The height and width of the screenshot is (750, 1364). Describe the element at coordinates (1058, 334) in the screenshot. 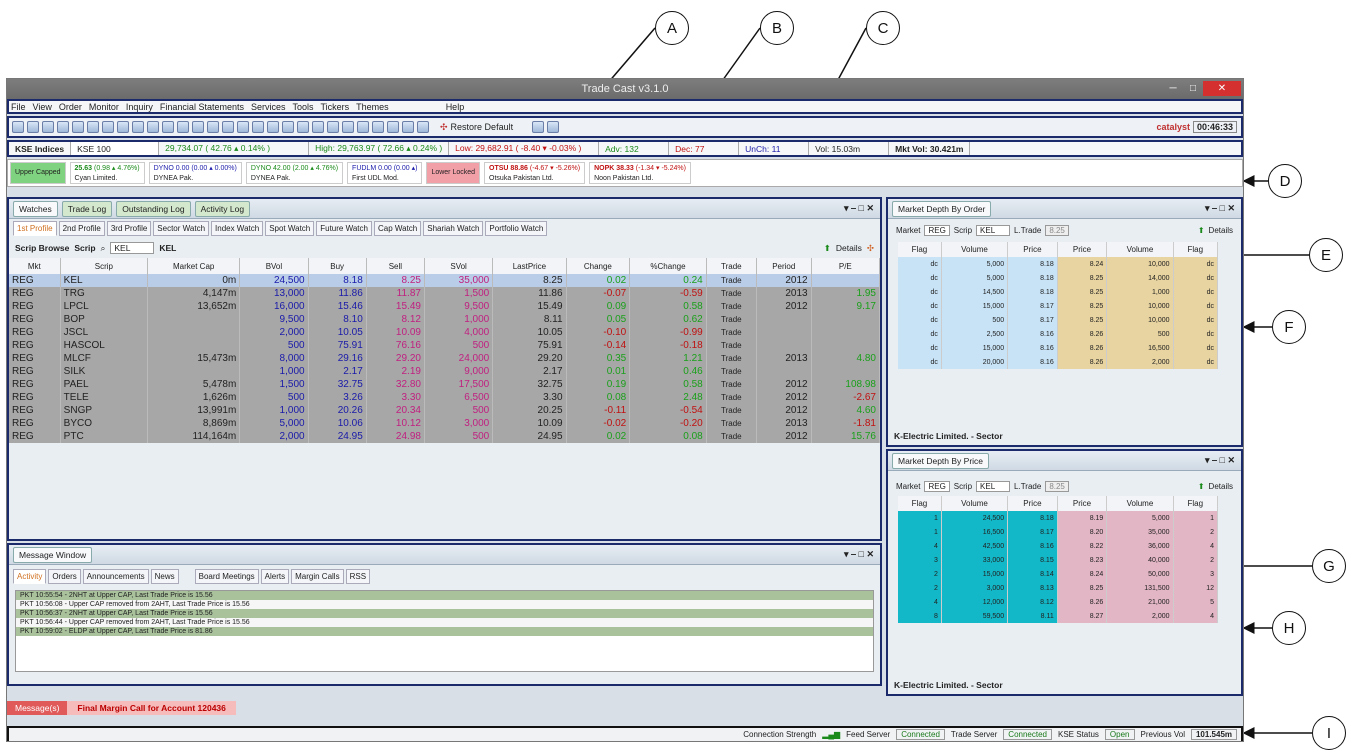

I see `depth-row: dc 2,500 8.16 8.26 500 dc` at that location.